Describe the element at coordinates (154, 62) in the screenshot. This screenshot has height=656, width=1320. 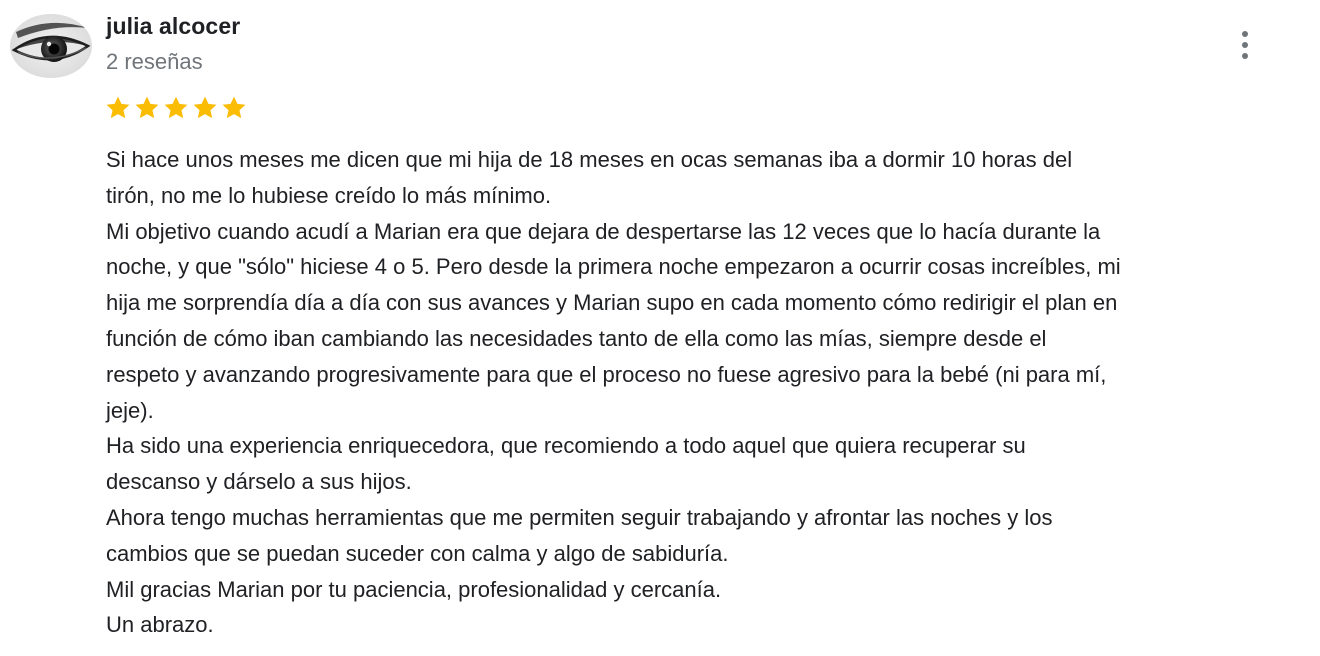
I see `review-count: 2 reseñas` at that location.